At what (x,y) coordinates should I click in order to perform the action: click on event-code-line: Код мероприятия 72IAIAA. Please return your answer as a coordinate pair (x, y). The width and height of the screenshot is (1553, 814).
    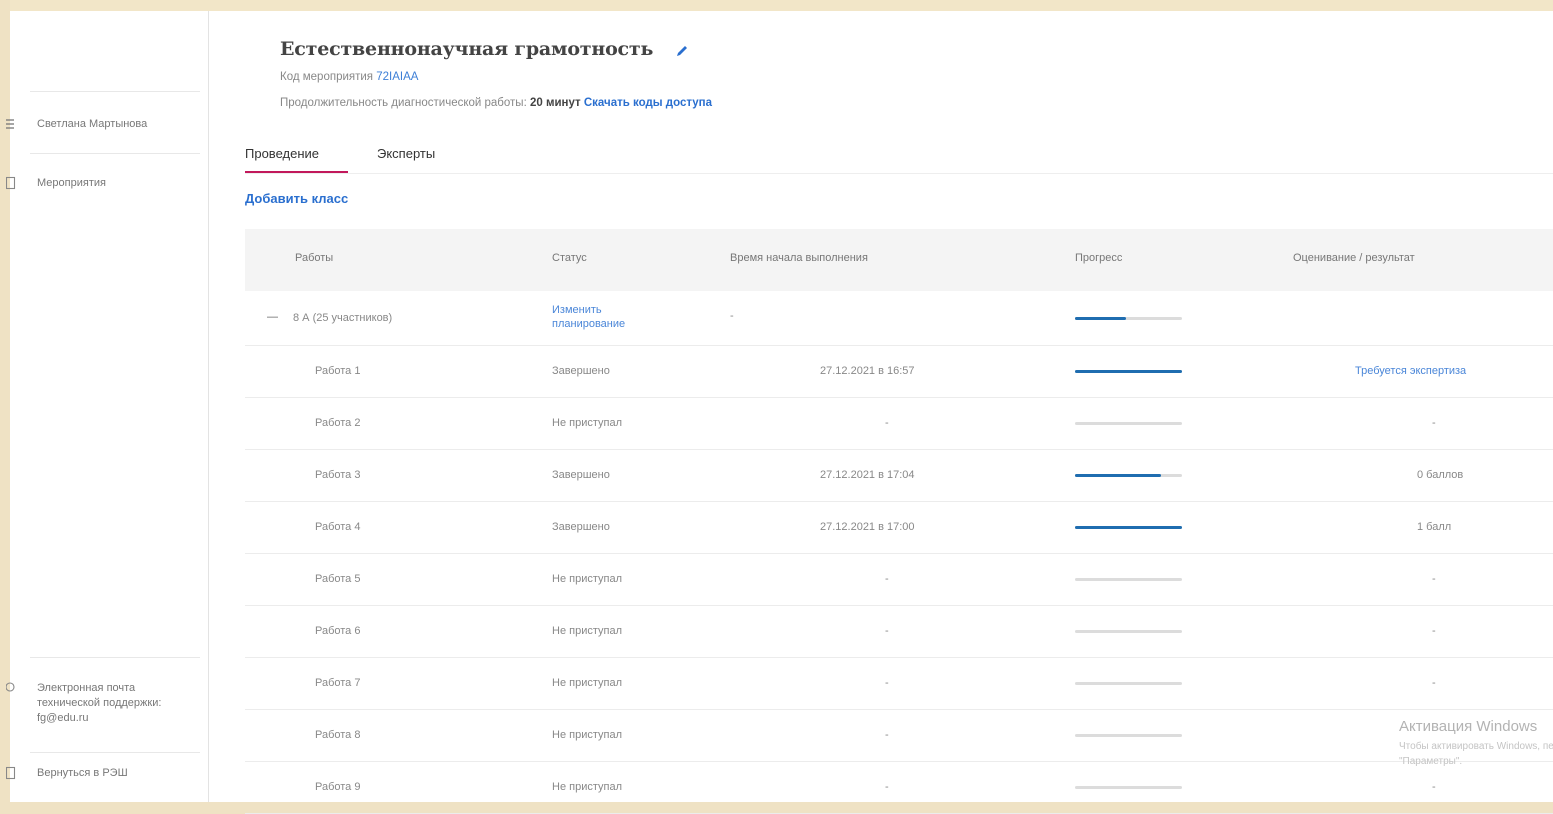
    Looking at the image, I should click on (349, 77).